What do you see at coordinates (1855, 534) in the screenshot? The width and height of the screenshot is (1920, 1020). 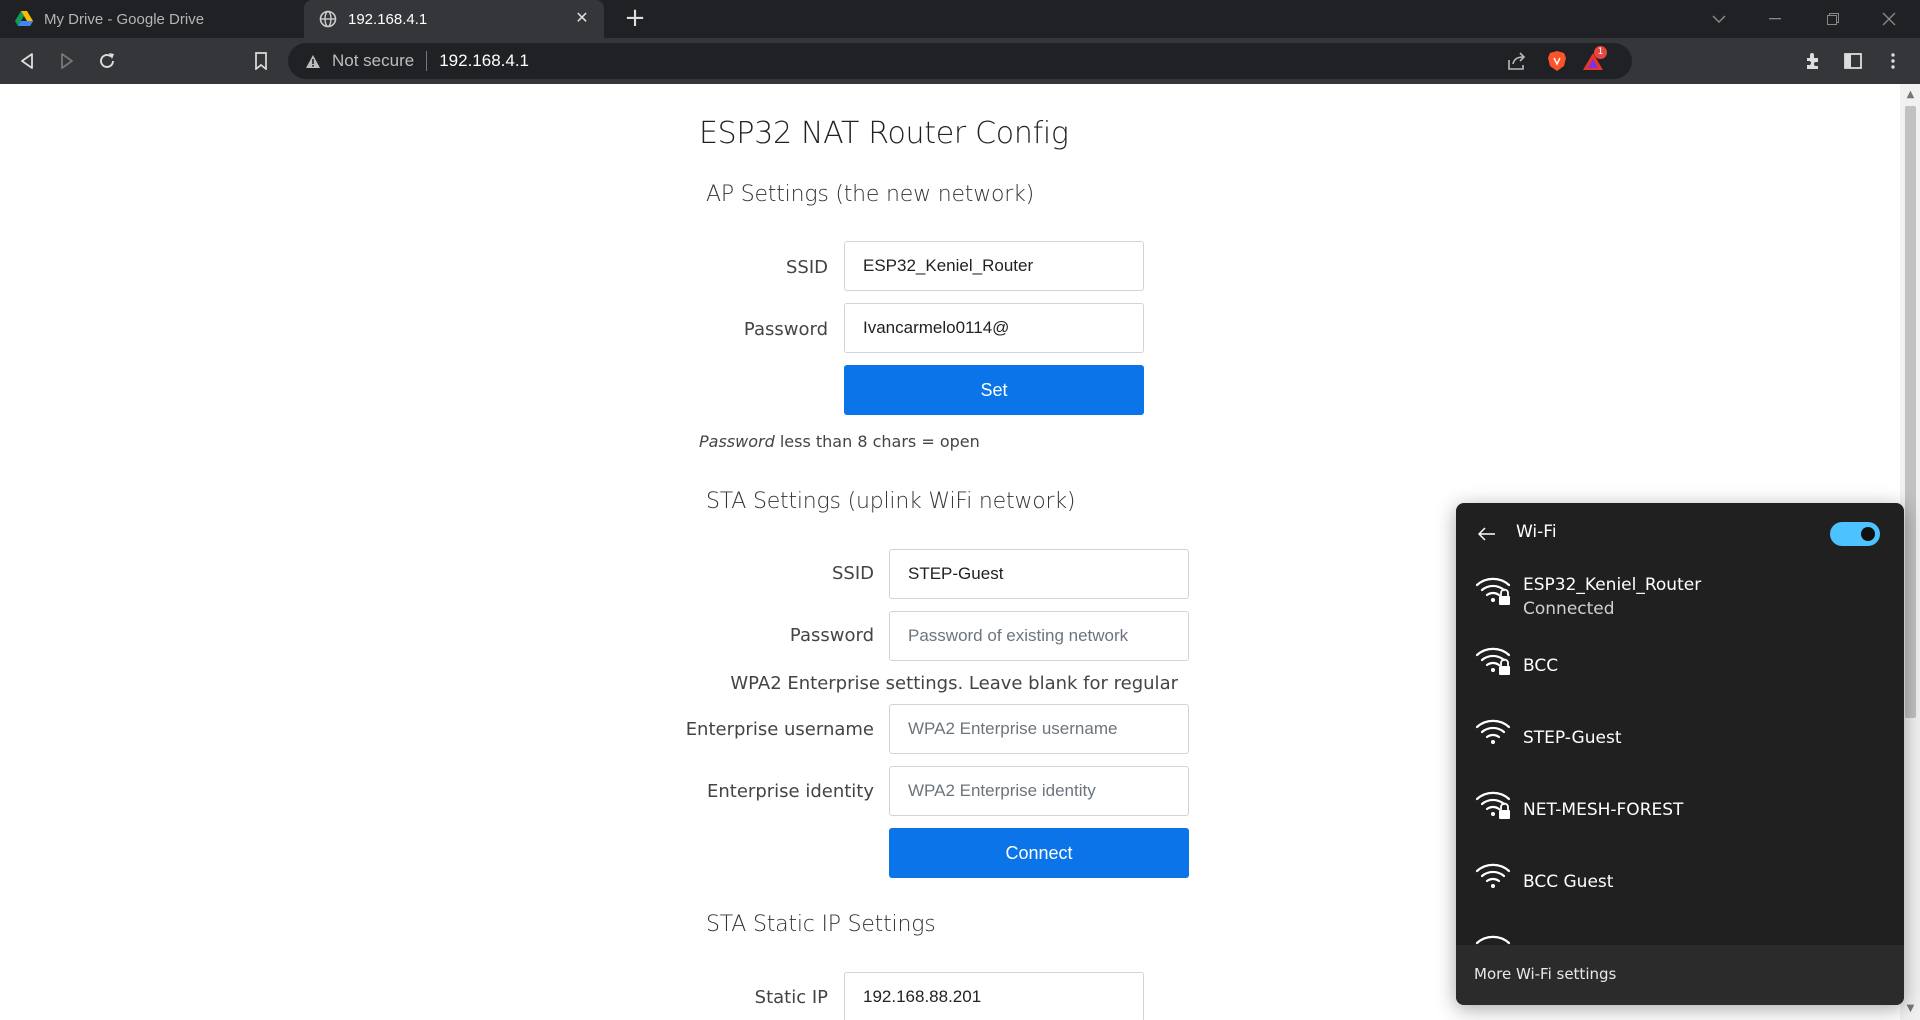 I see `wifi-toggle` at bounding box center [1855, 534].